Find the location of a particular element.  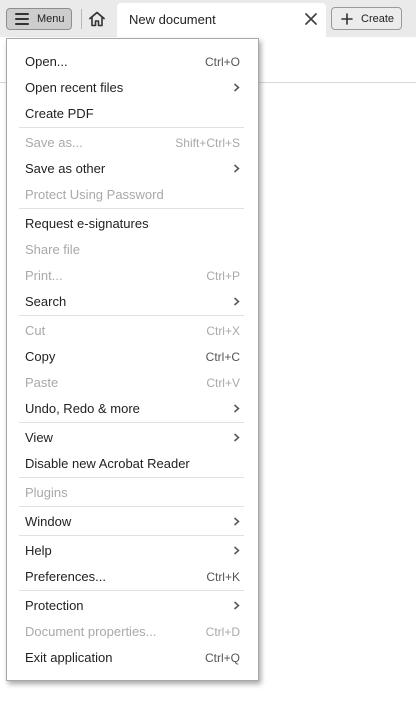

menu-item-shortcut: Ctrl+Q is located at coordinates (222, 658).